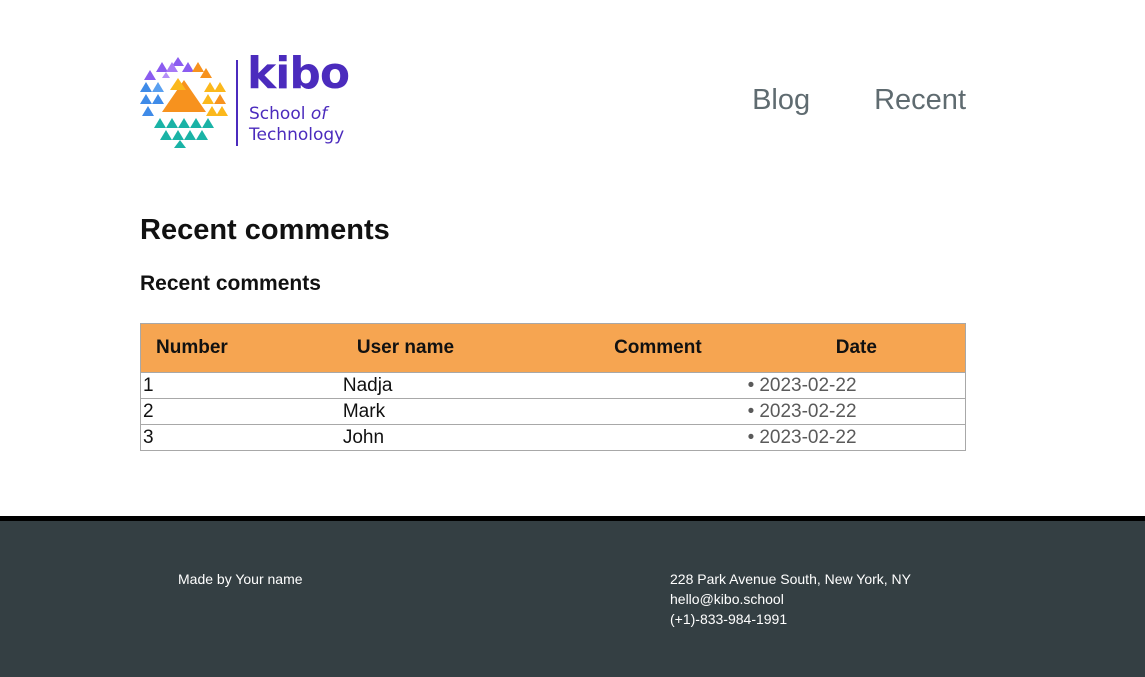 Image resolution: width=1145 pixels, height=677 pixels. Describe the element at coordinates (191, 411) in the screenshot. I see `cell-number: 2` at that location.